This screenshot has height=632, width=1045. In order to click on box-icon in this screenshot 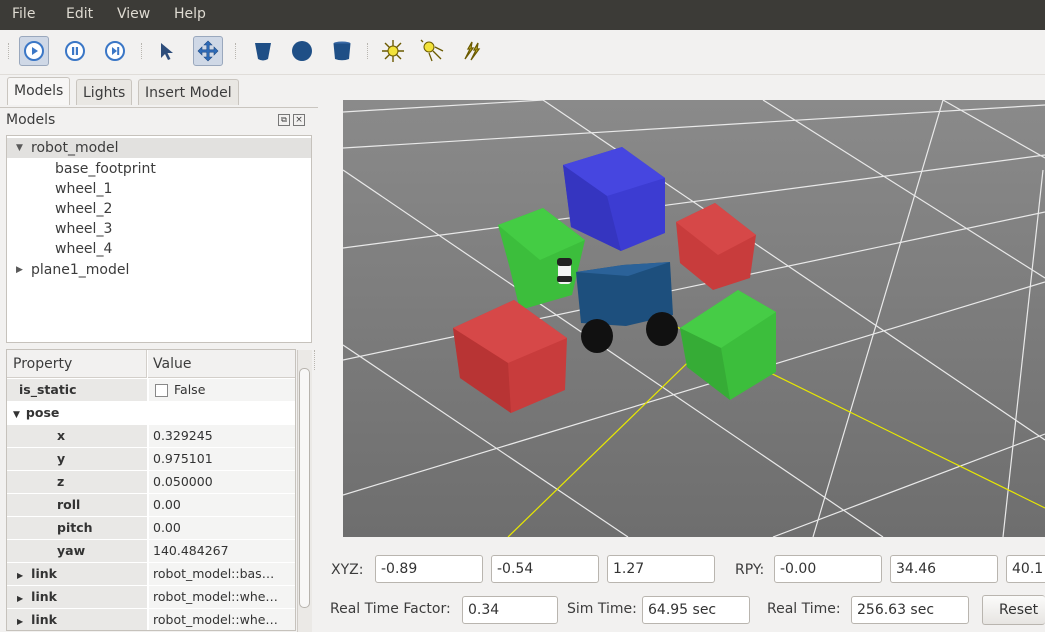, I will do `click(342, 51)`.